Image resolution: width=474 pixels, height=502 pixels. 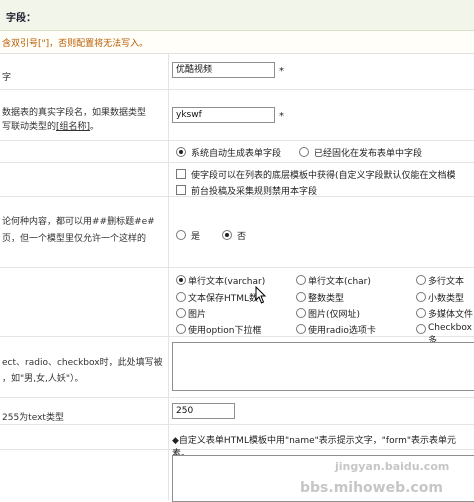 What do you see at coordinates (237, 15) in the screenshot?
I see `section-header: 字段：` at bounding box center [237, 15].